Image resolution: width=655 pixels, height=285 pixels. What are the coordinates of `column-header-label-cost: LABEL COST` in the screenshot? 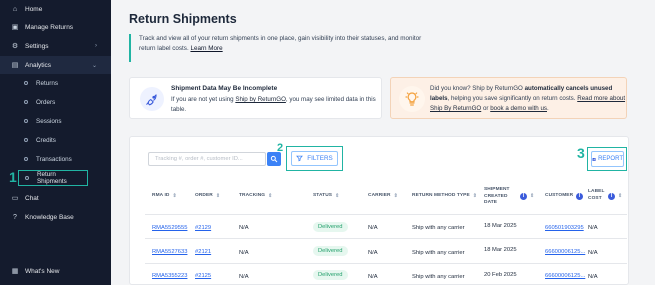 It's located at (597, 195).